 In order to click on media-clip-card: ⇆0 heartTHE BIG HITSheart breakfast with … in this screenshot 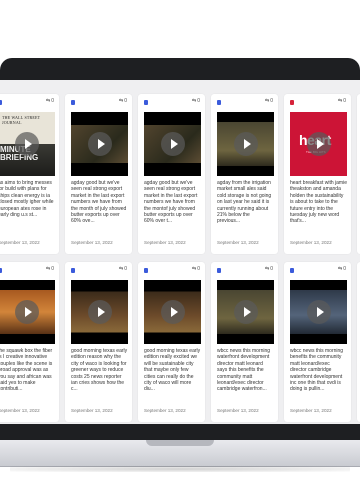, I will do `click(317, 174)`.